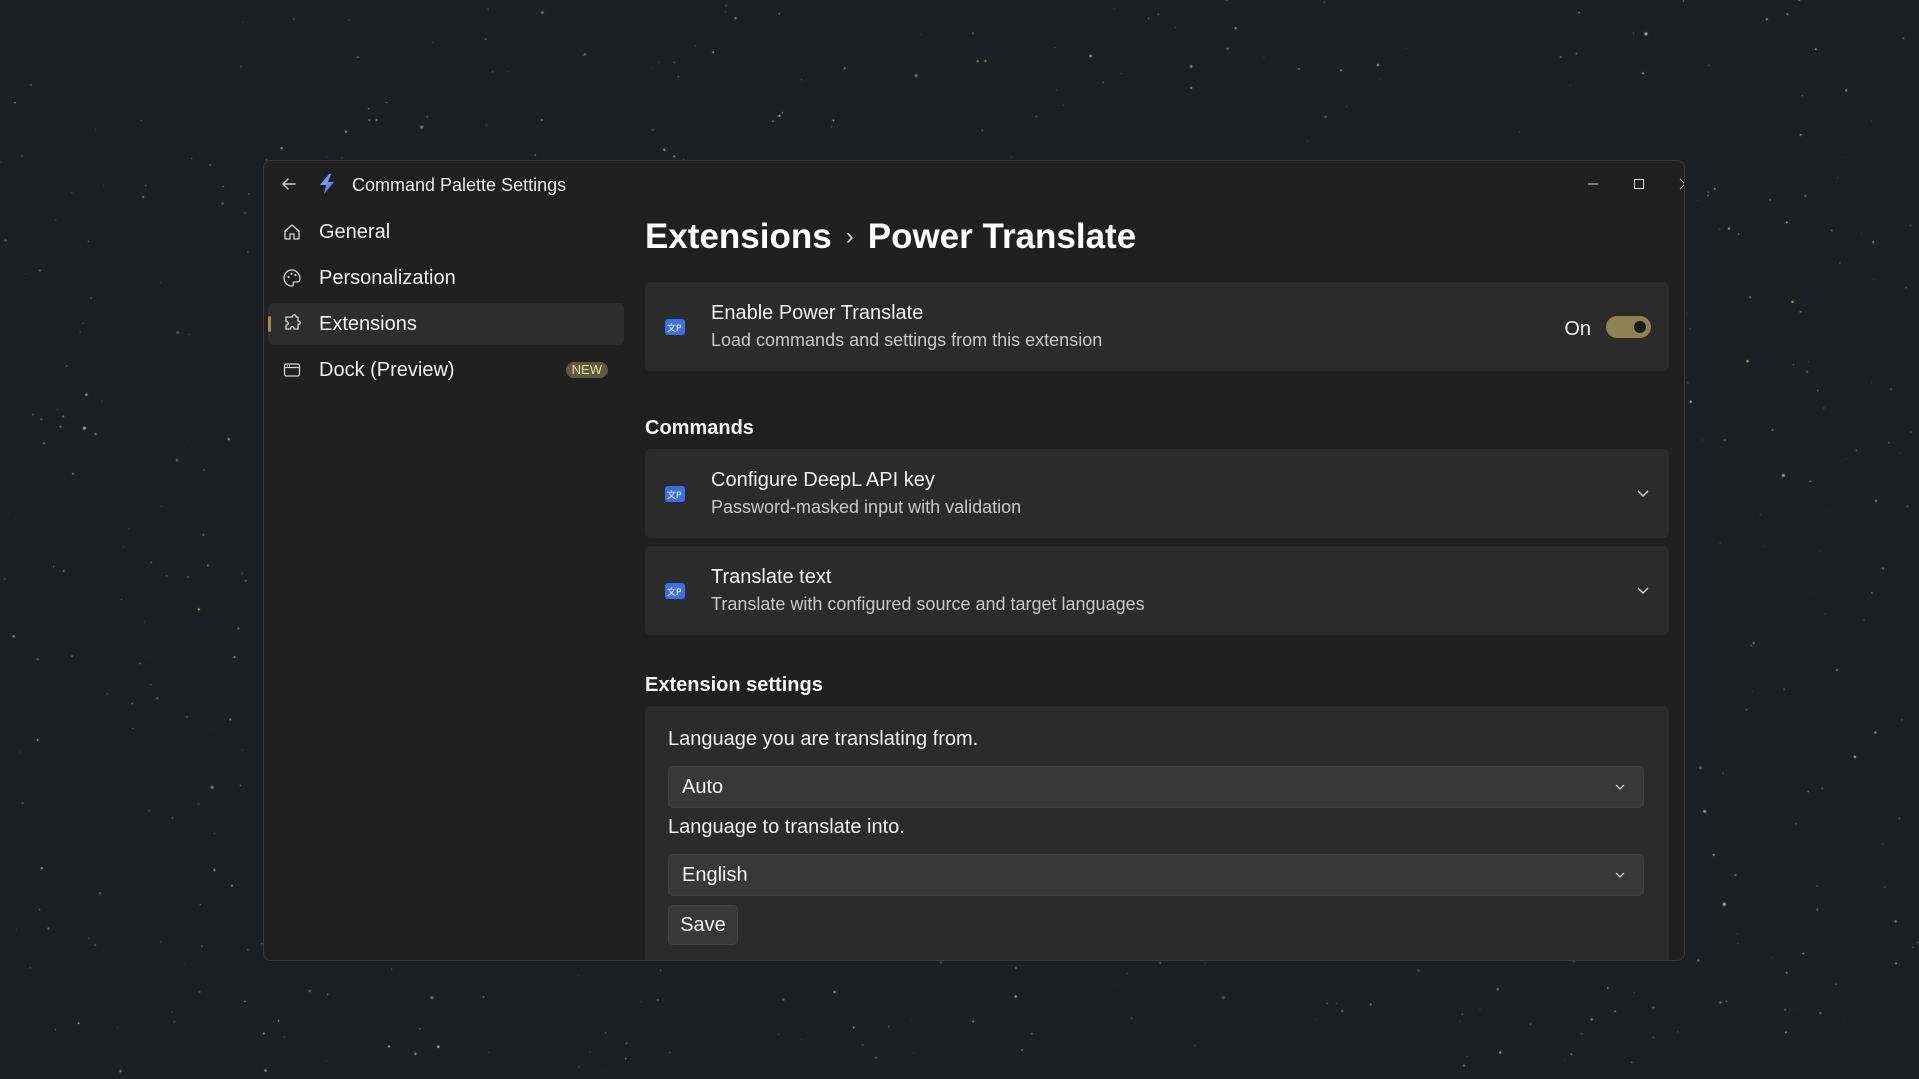 The height and width of the screenshot is (1079, 1919). I want to click on toggle-state-label: On, so click(1577, 329).